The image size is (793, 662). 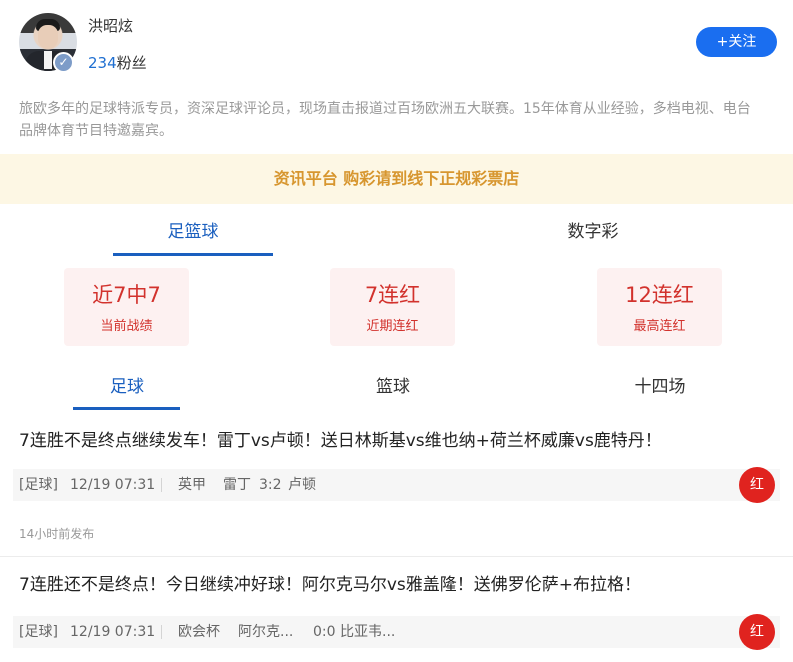 I want to click on avatar-shirt, so click(x=48, y=60).